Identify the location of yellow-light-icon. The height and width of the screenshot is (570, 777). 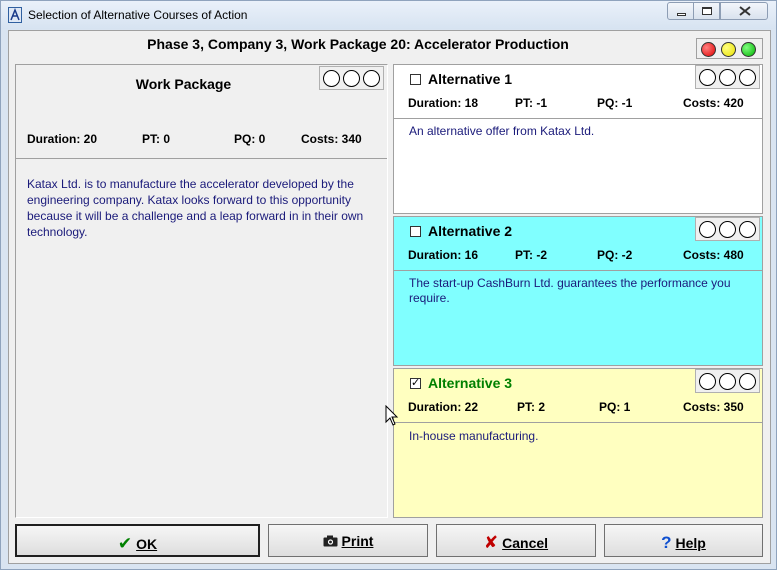
(728, 49).